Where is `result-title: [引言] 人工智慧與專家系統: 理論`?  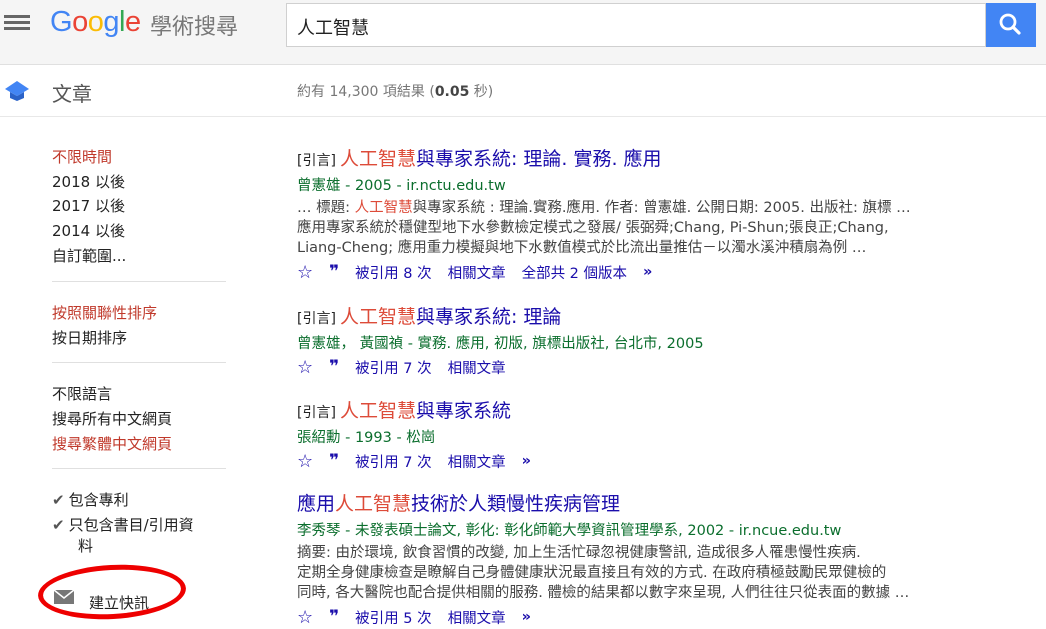
result-title: [引言] 人工智慧與專家系統: 理論 is located at coordinates (637, 315).